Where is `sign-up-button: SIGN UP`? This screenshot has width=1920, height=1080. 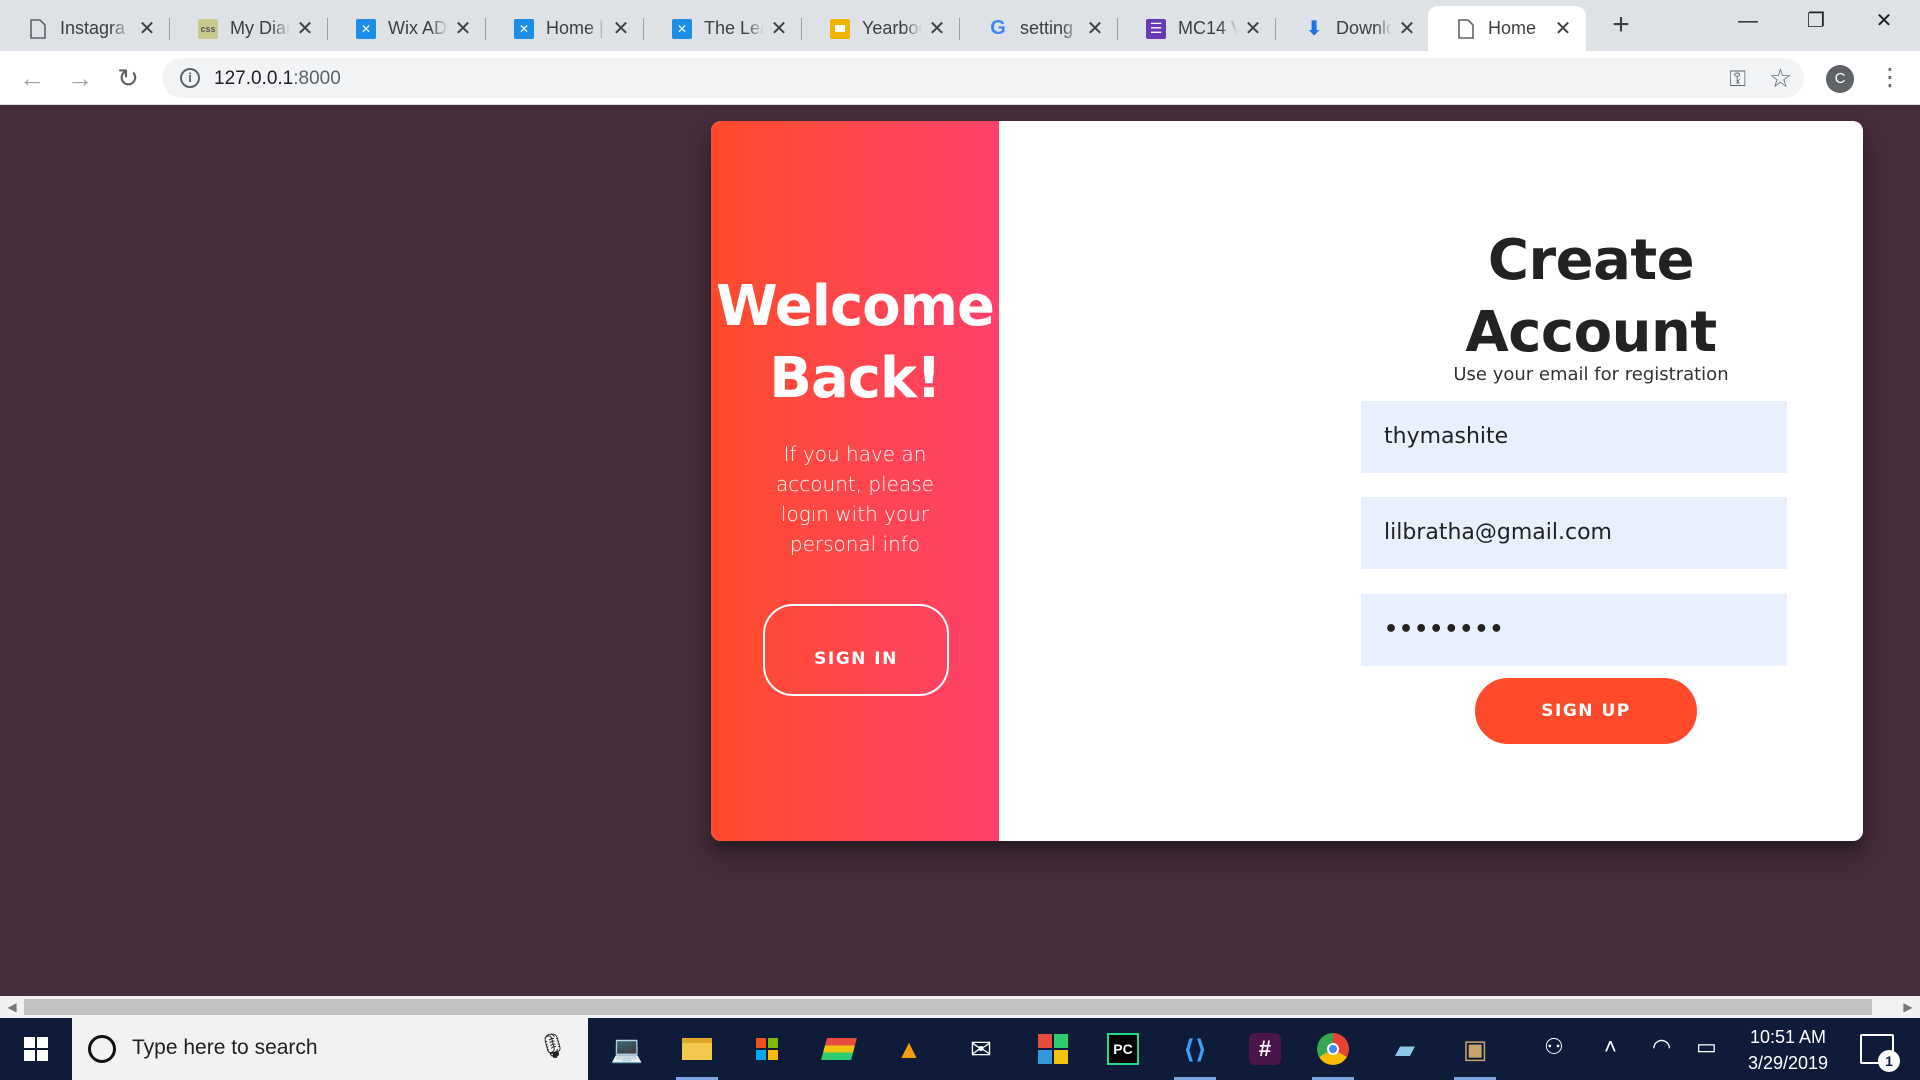
sign-up-button: SIGN UP is located at coordinates (1586, 711).